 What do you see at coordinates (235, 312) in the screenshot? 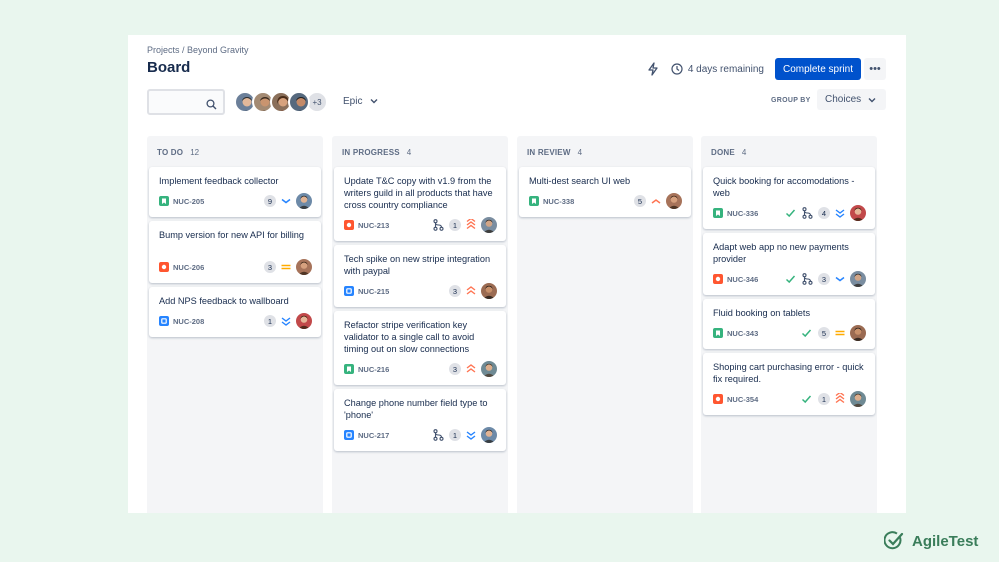
I see `issue-card: Add NPS feedback to wallboard NUC-208 1` at bounding box center [235, 312].